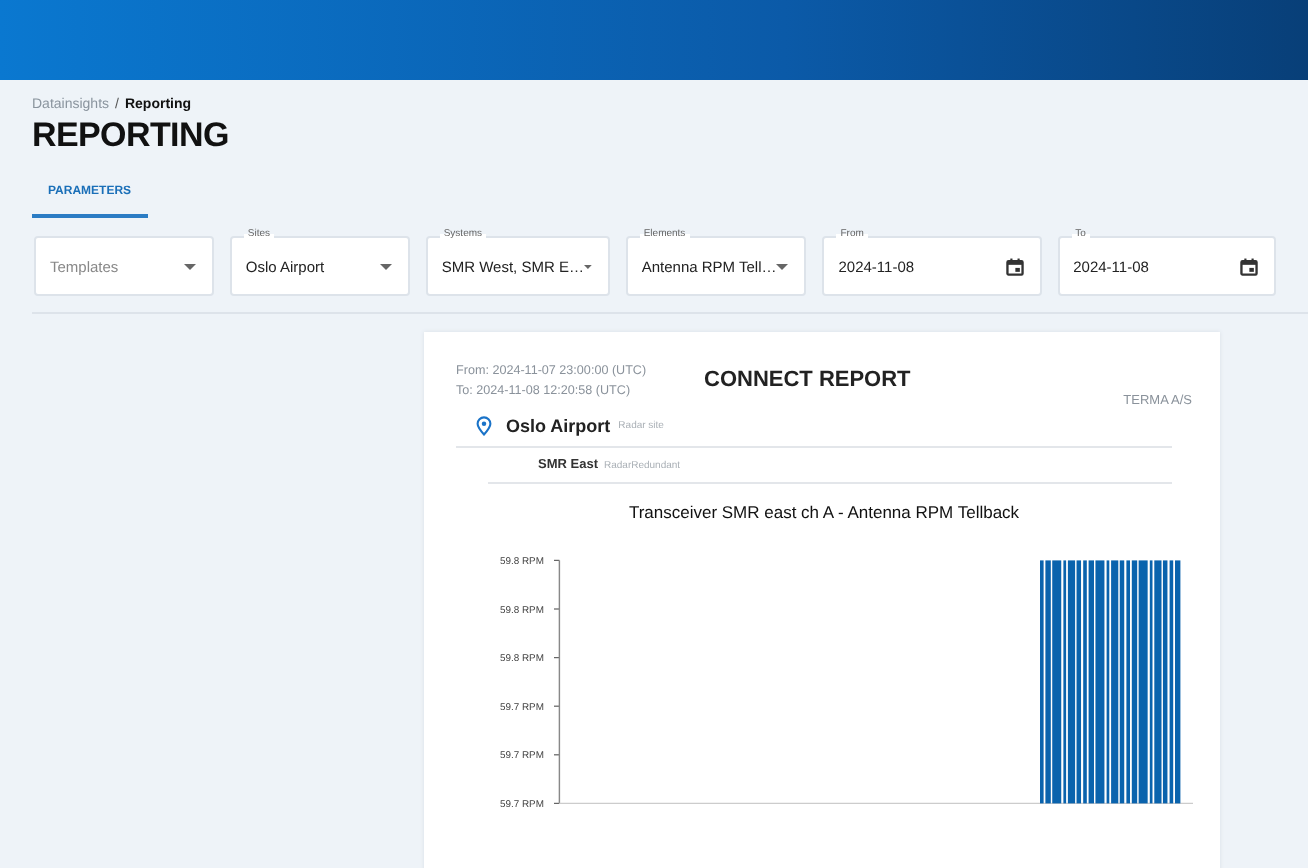  Describe the element at coordinates (807, 380) in the screenshot. I see `report-title: CONNECT REPORT` at that location.